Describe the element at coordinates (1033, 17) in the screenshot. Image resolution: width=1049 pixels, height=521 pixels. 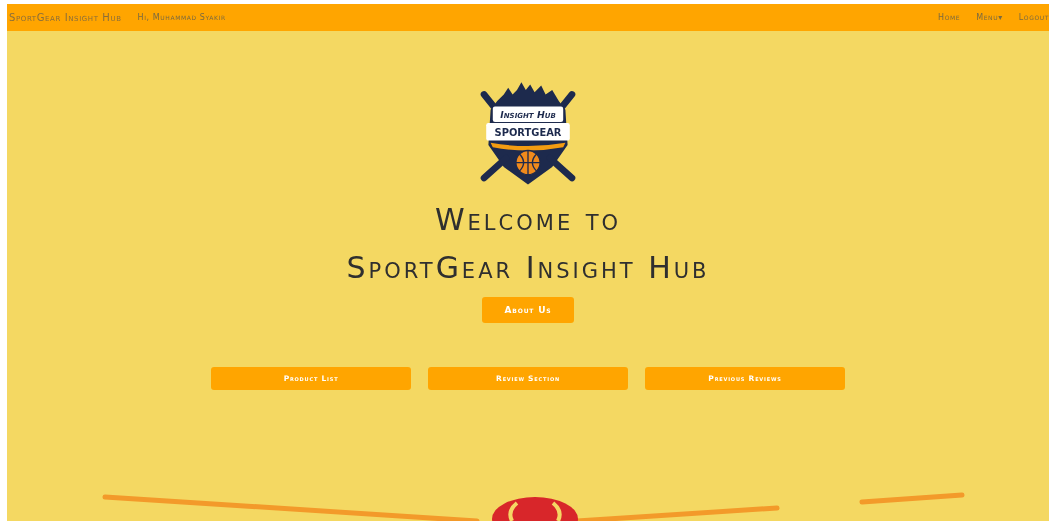
I see `nav-link: Logout` at that location.